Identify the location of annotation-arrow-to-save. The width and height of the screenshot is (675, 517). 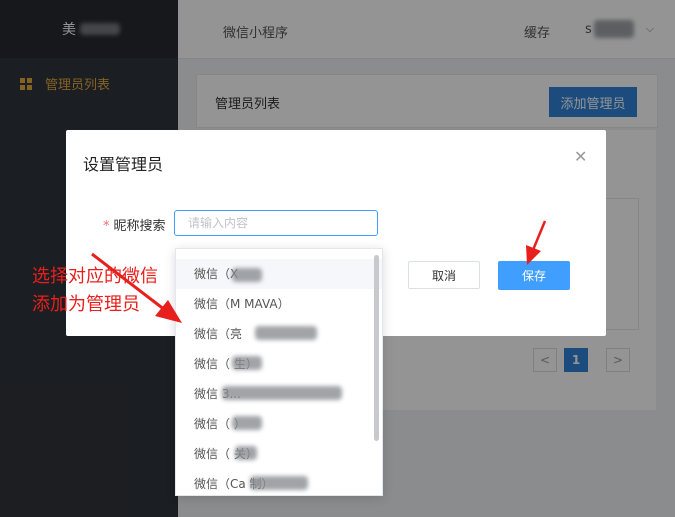
(536, 242).